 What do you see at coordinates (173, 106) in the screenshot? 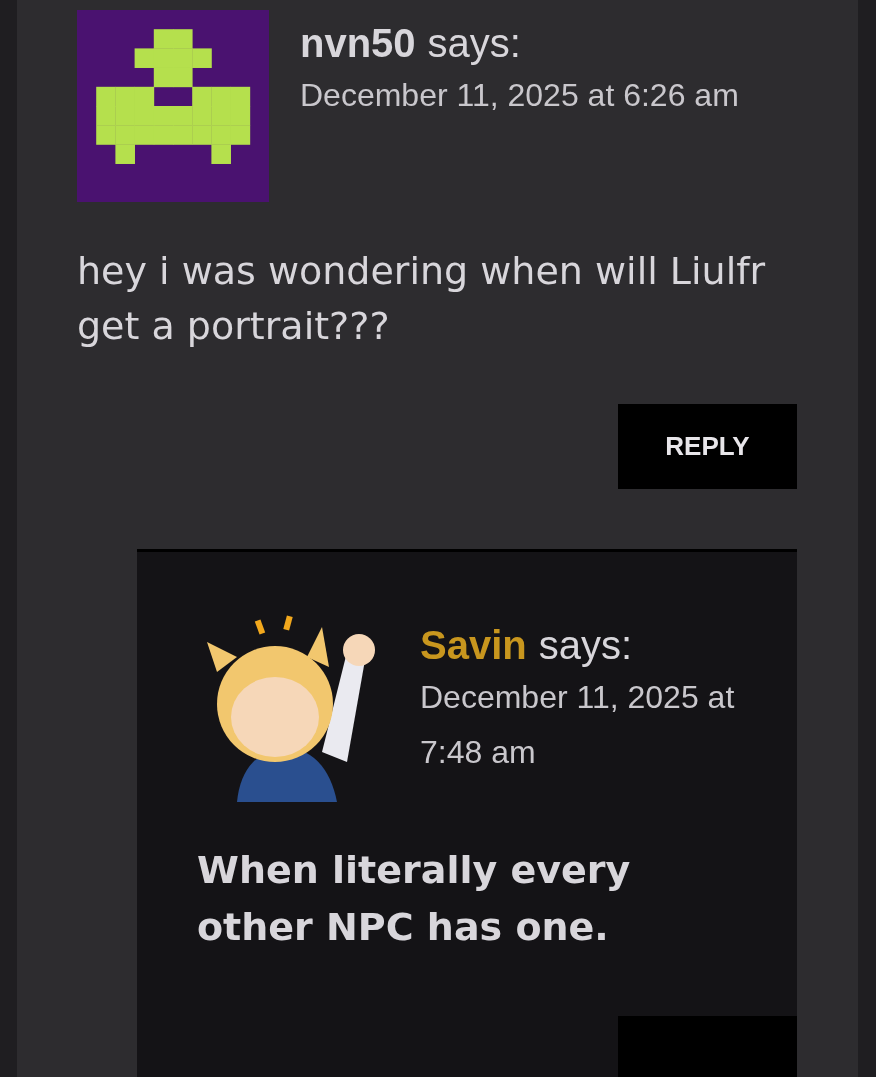
I see `avatar-identicon` at bounding box center [173, 106].